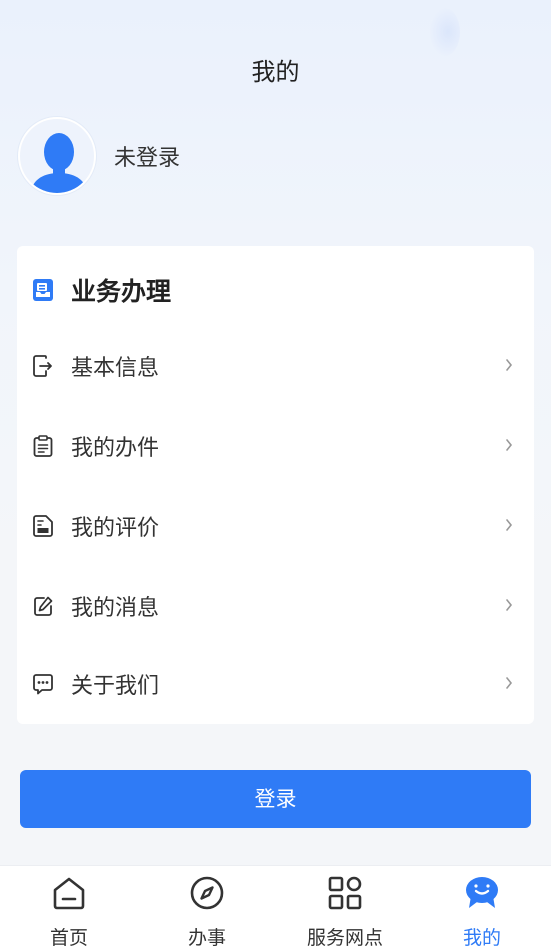 This screenshot has width=551, height=952. I want to click on login-status: 未登录, so click(147, 156).